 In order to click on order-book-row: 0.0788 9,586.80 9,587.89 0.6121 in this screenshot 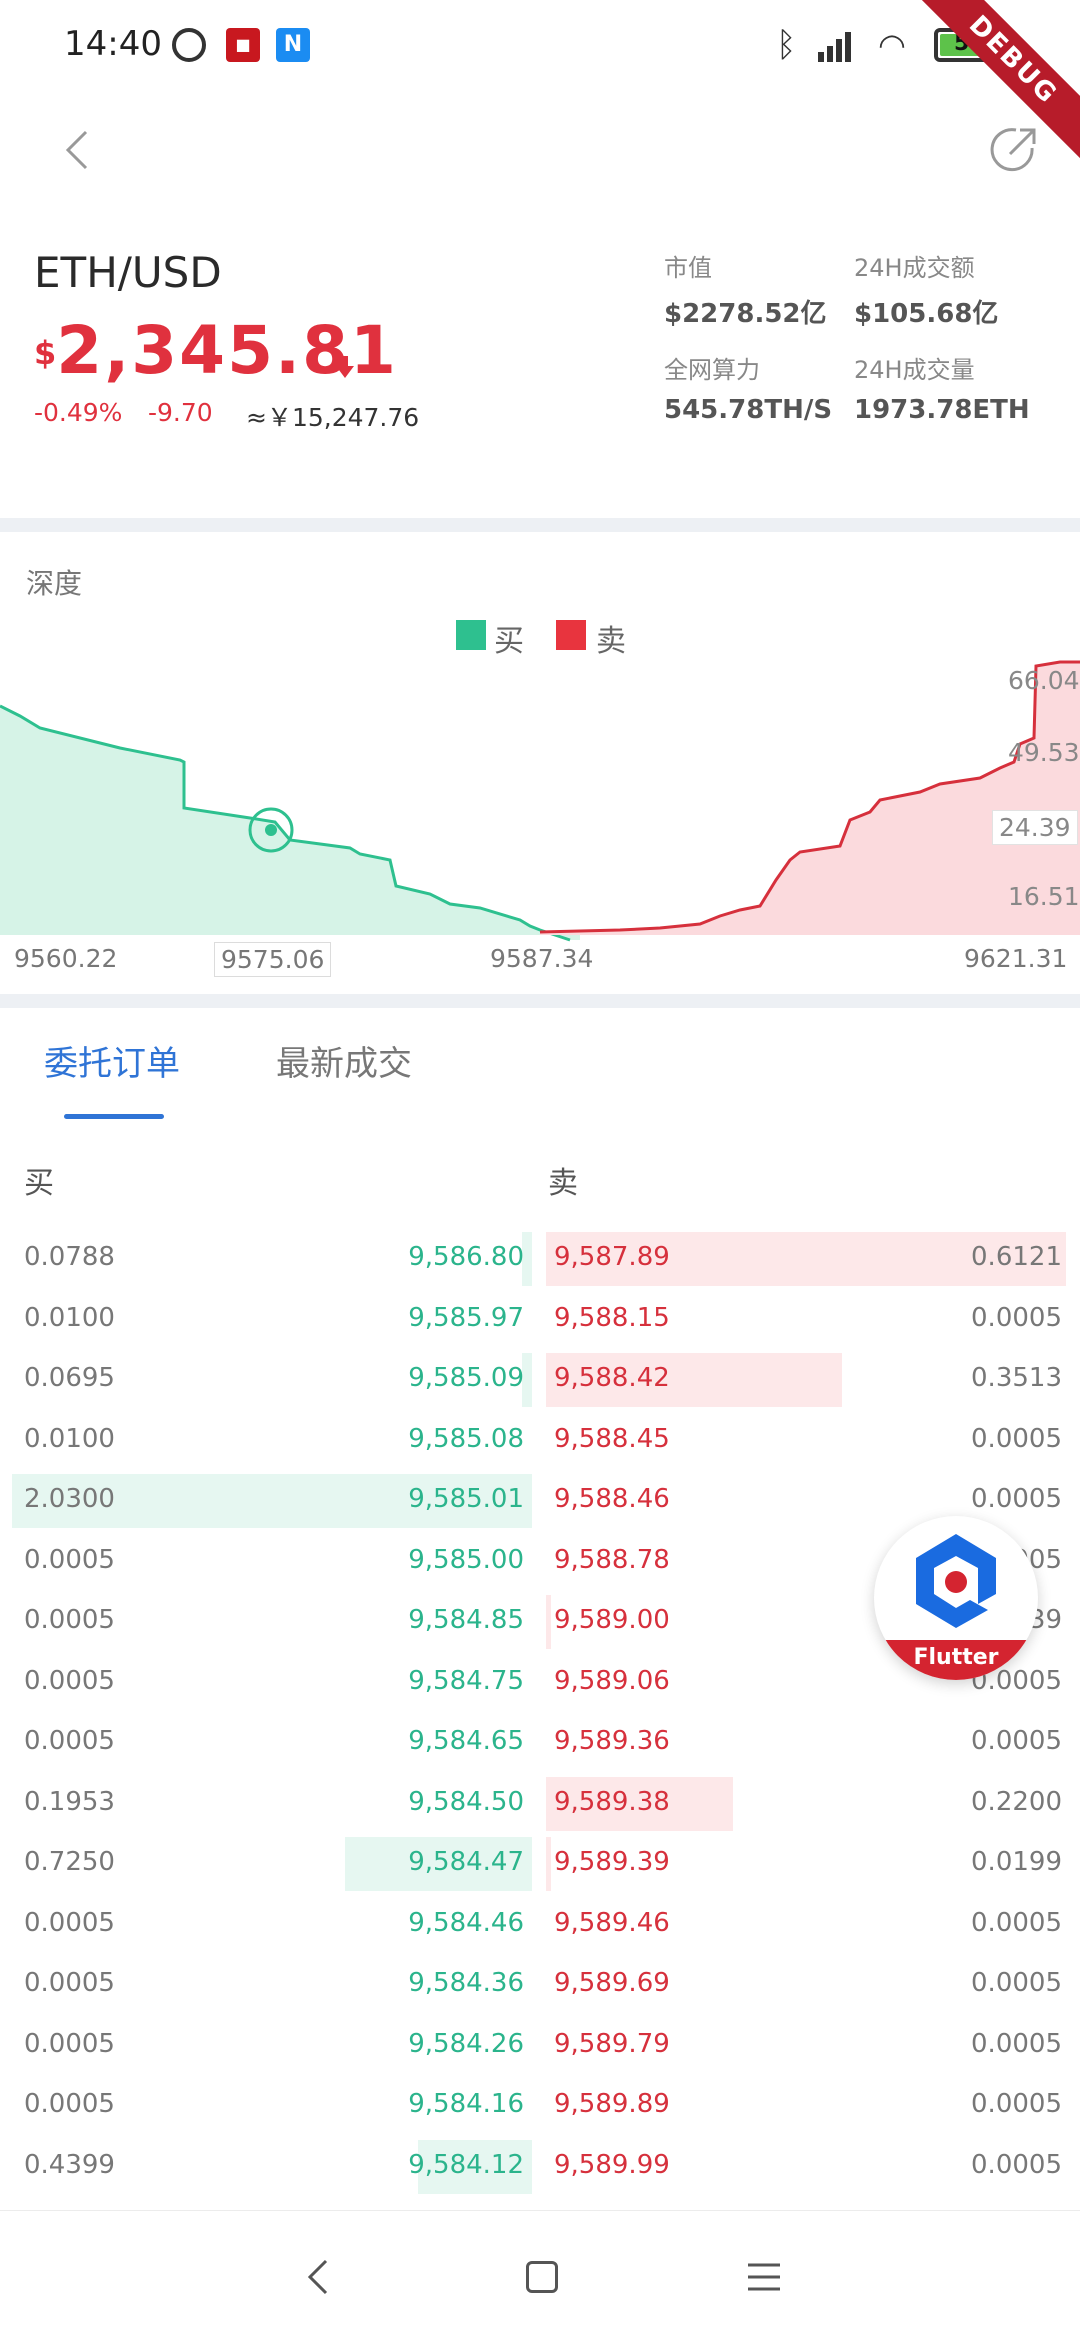, I will do `click(540, 1258)`.